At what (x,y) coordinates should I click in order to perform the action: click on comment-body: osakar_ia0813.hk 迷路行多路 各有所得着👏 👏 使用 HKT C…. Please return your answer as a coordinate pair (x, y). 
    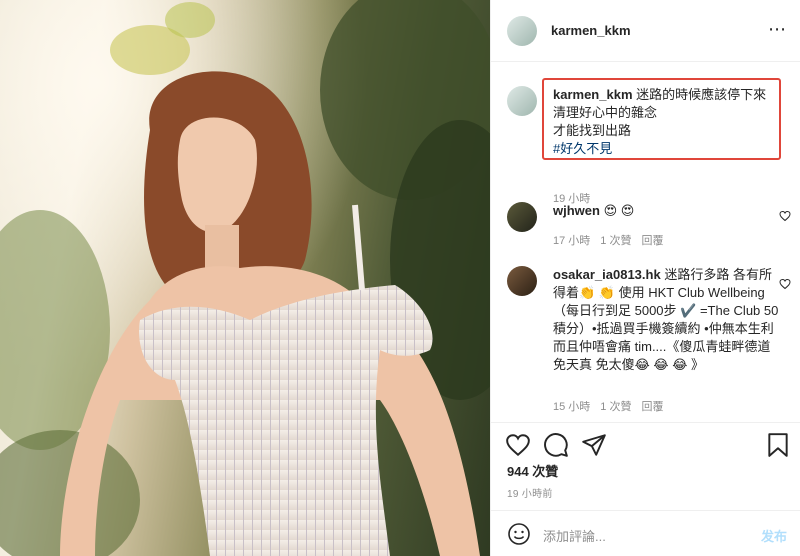
    Looking at the image, I should click on (666, 320).